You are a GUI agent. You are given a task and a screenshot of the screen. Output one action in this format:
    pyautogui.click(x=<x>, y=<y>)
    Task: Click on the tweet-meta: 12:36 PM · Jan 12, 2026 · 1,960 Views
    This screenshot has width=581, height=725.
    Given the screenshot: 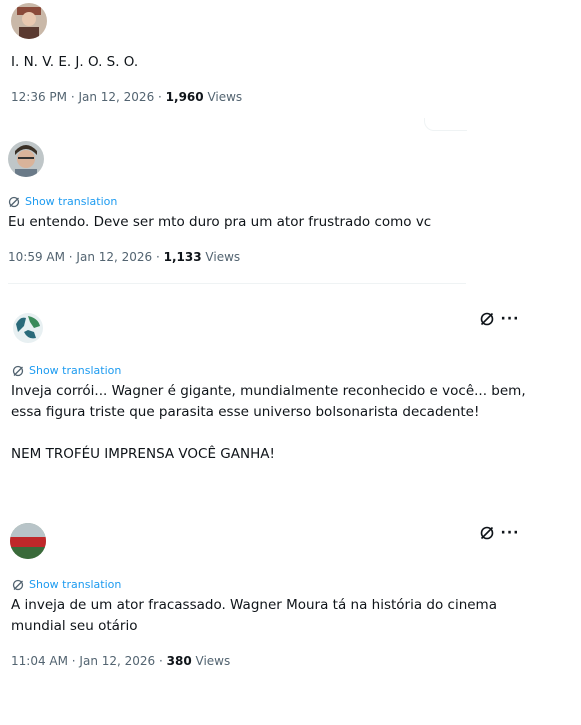 What is the action you would take?
    pyautogui.click(x=126, y=97)
    